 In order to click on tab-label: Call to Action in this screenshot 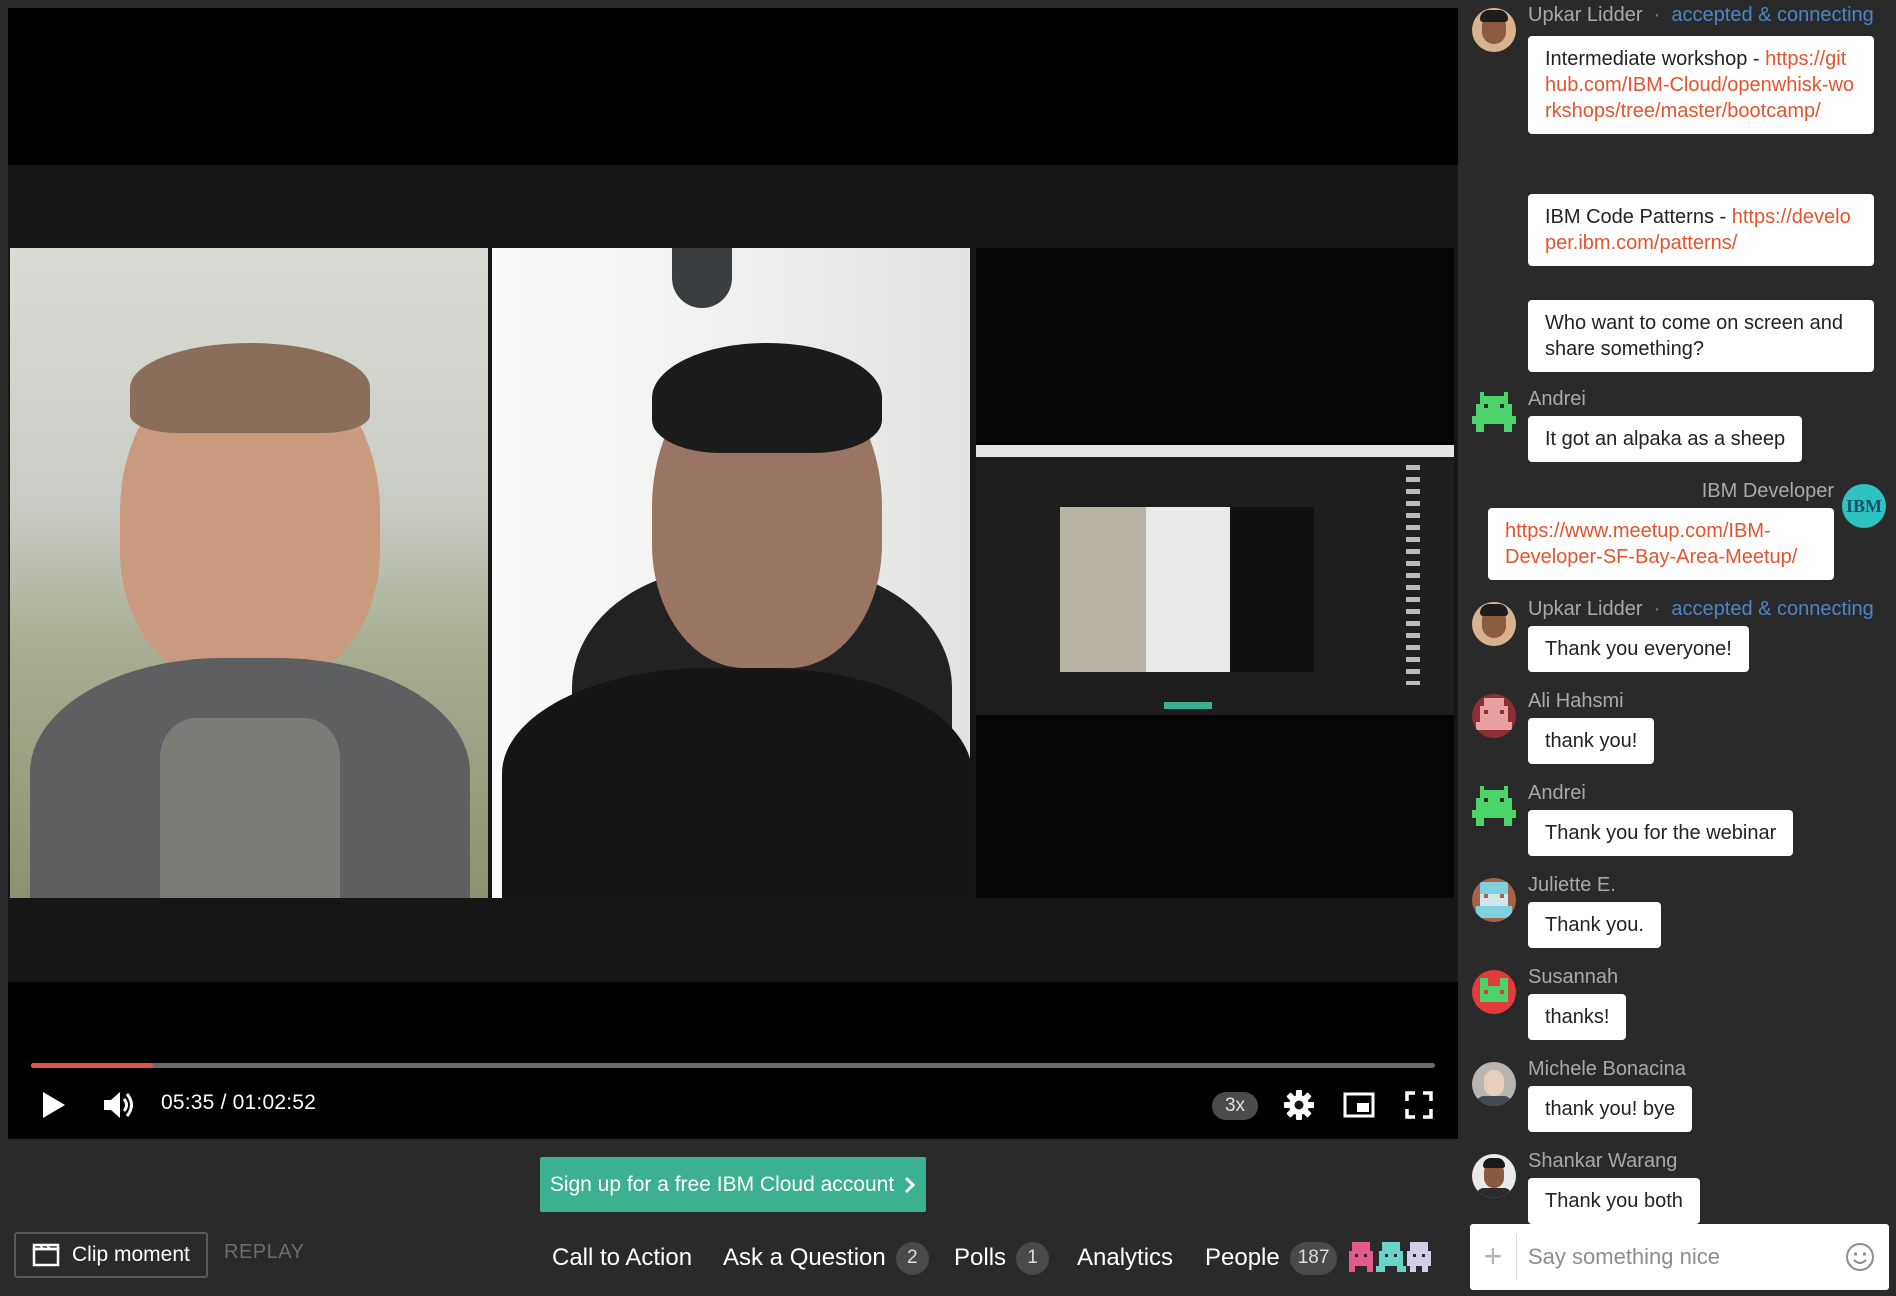, I will do `click(622, 1257)`.